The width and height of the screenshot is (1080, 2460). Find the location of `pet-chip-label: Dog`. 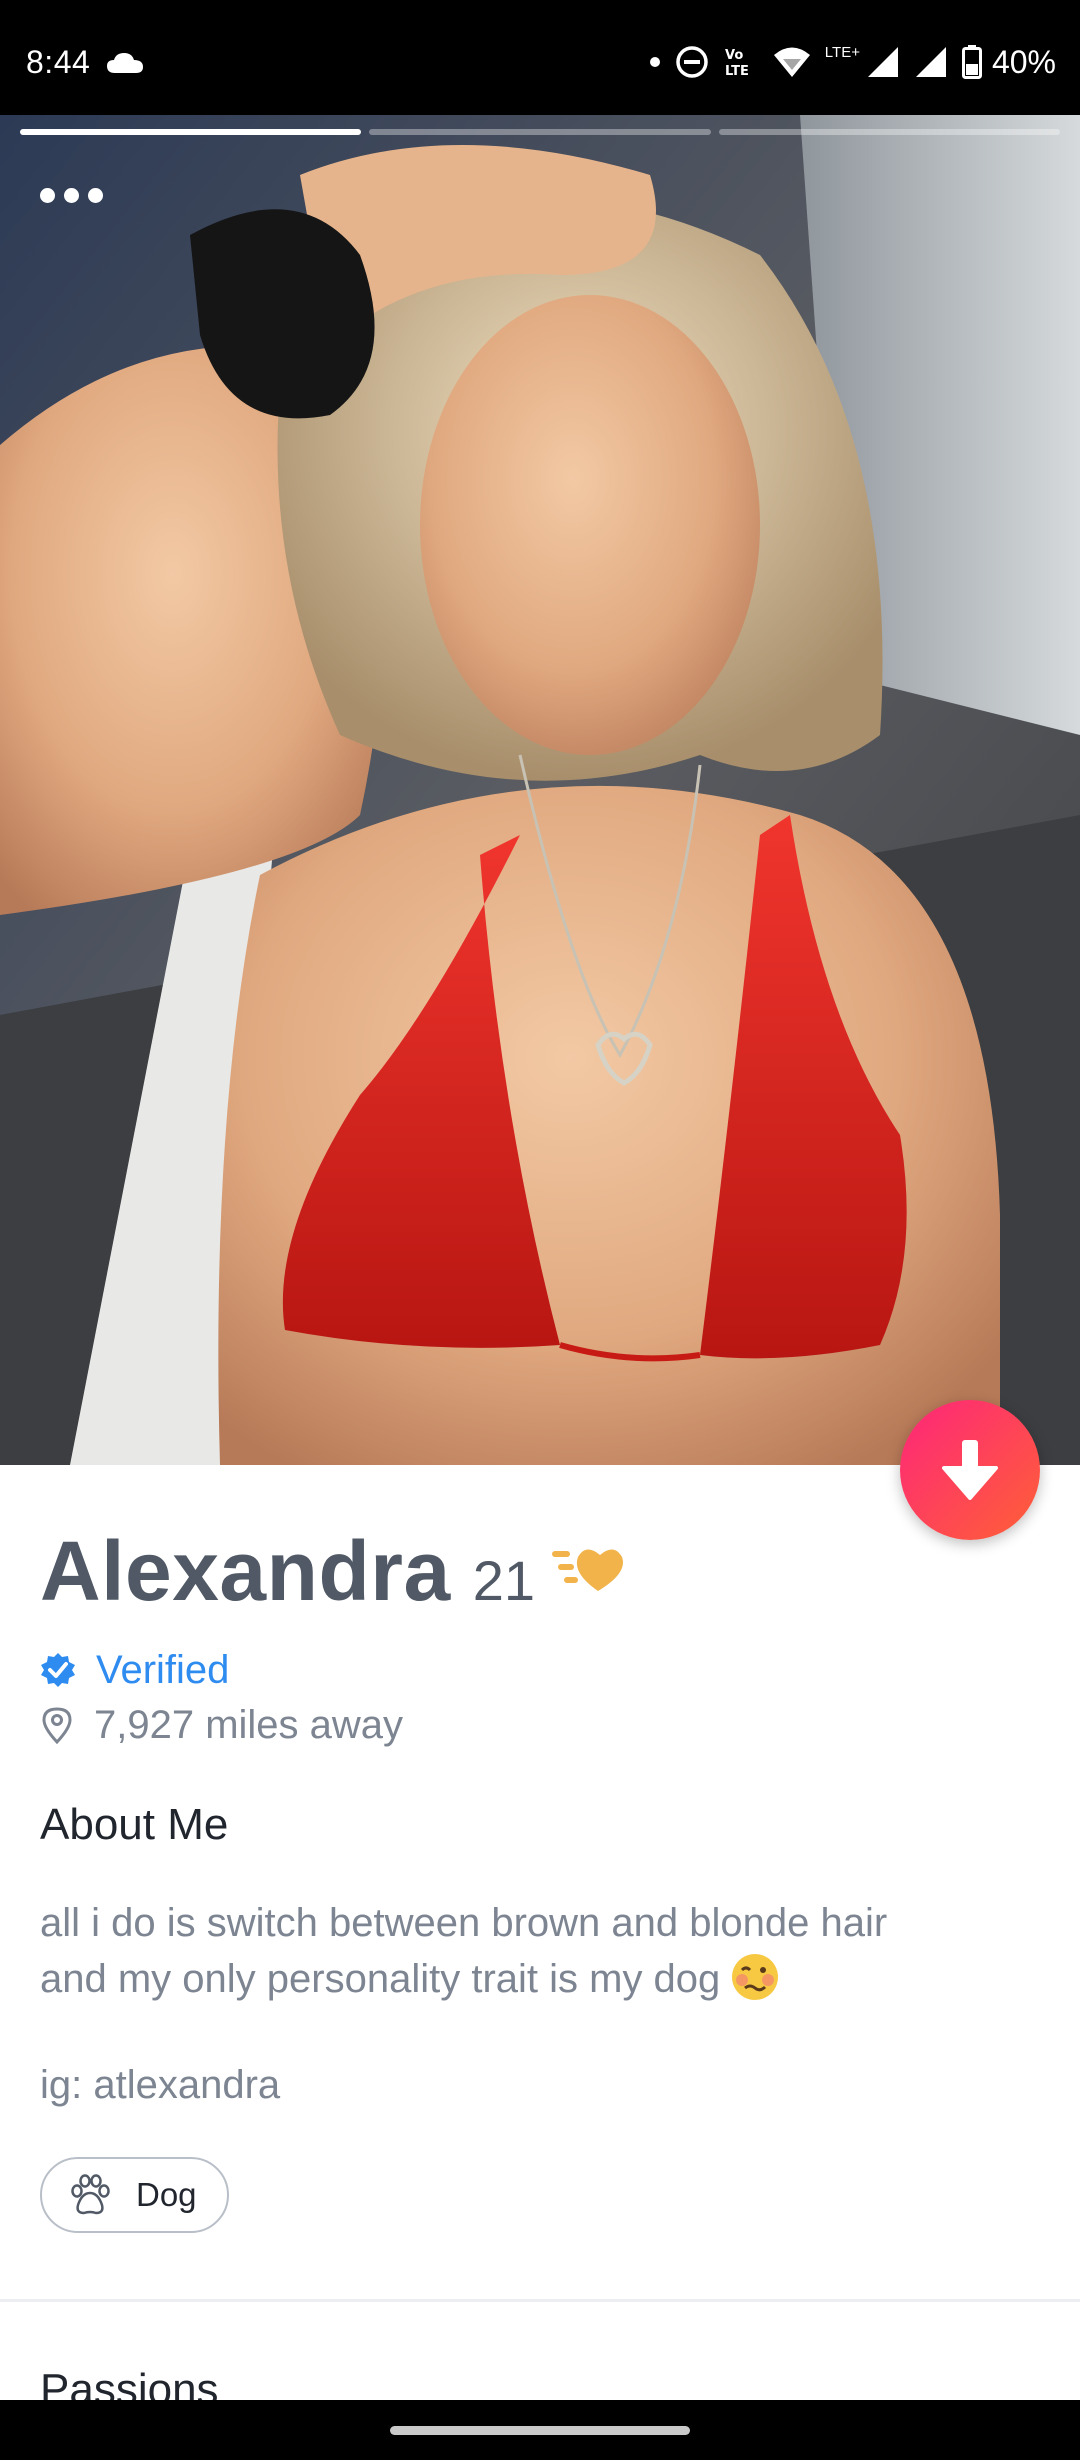

pet-chip-label: Dog is located at coordinates (166, 2194).